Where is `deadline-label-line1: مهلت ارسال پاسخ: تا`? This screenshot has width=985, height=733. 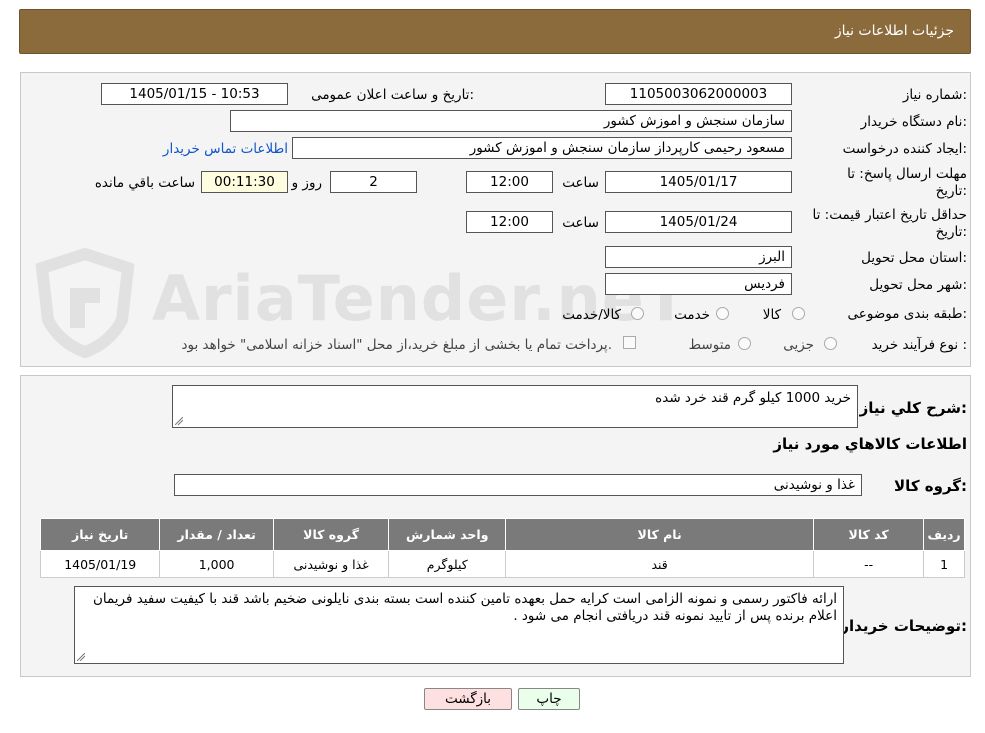
deadline-label-line1: مهلت ارسال پاسخ: تا is located at coordinates (907, 174).